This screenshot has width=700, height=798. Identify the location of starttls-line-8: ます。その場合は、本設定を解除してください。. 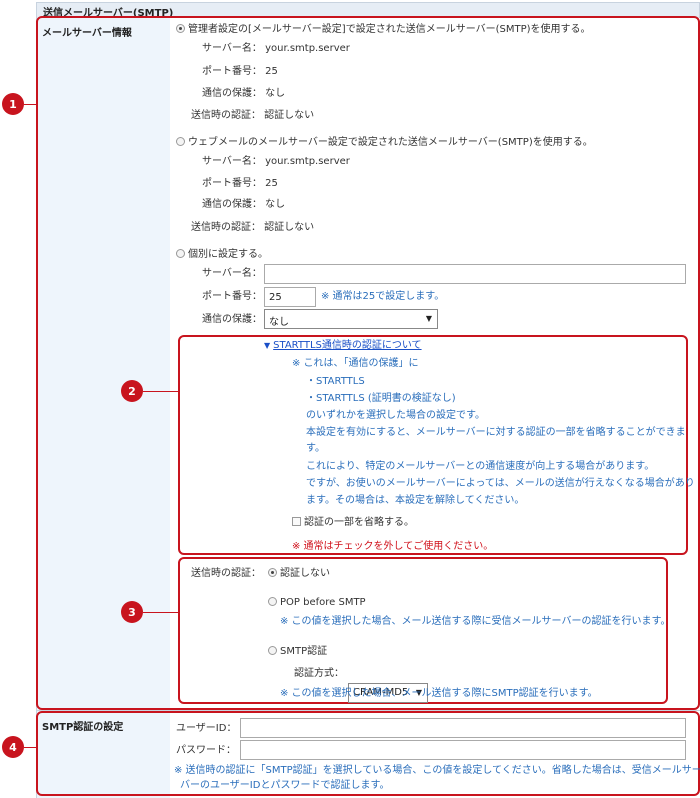
(415, 500).